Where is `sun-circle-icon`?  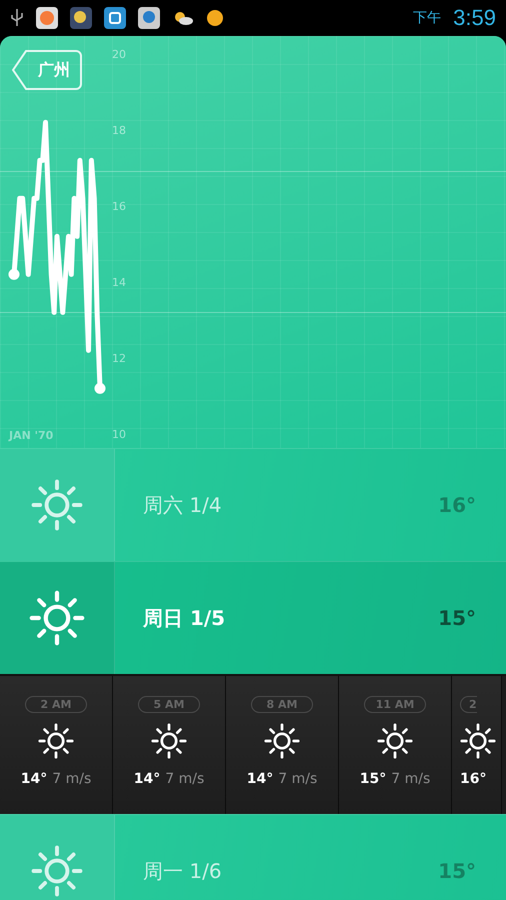
sun-circle-icon is located at coordinates (215, 18).